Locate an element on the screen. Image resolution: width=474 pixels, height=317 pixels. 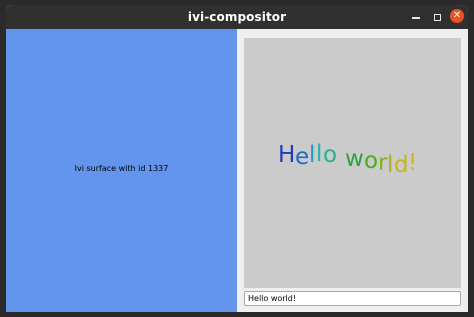
minimize-icon is located at coordinates (416, 18).